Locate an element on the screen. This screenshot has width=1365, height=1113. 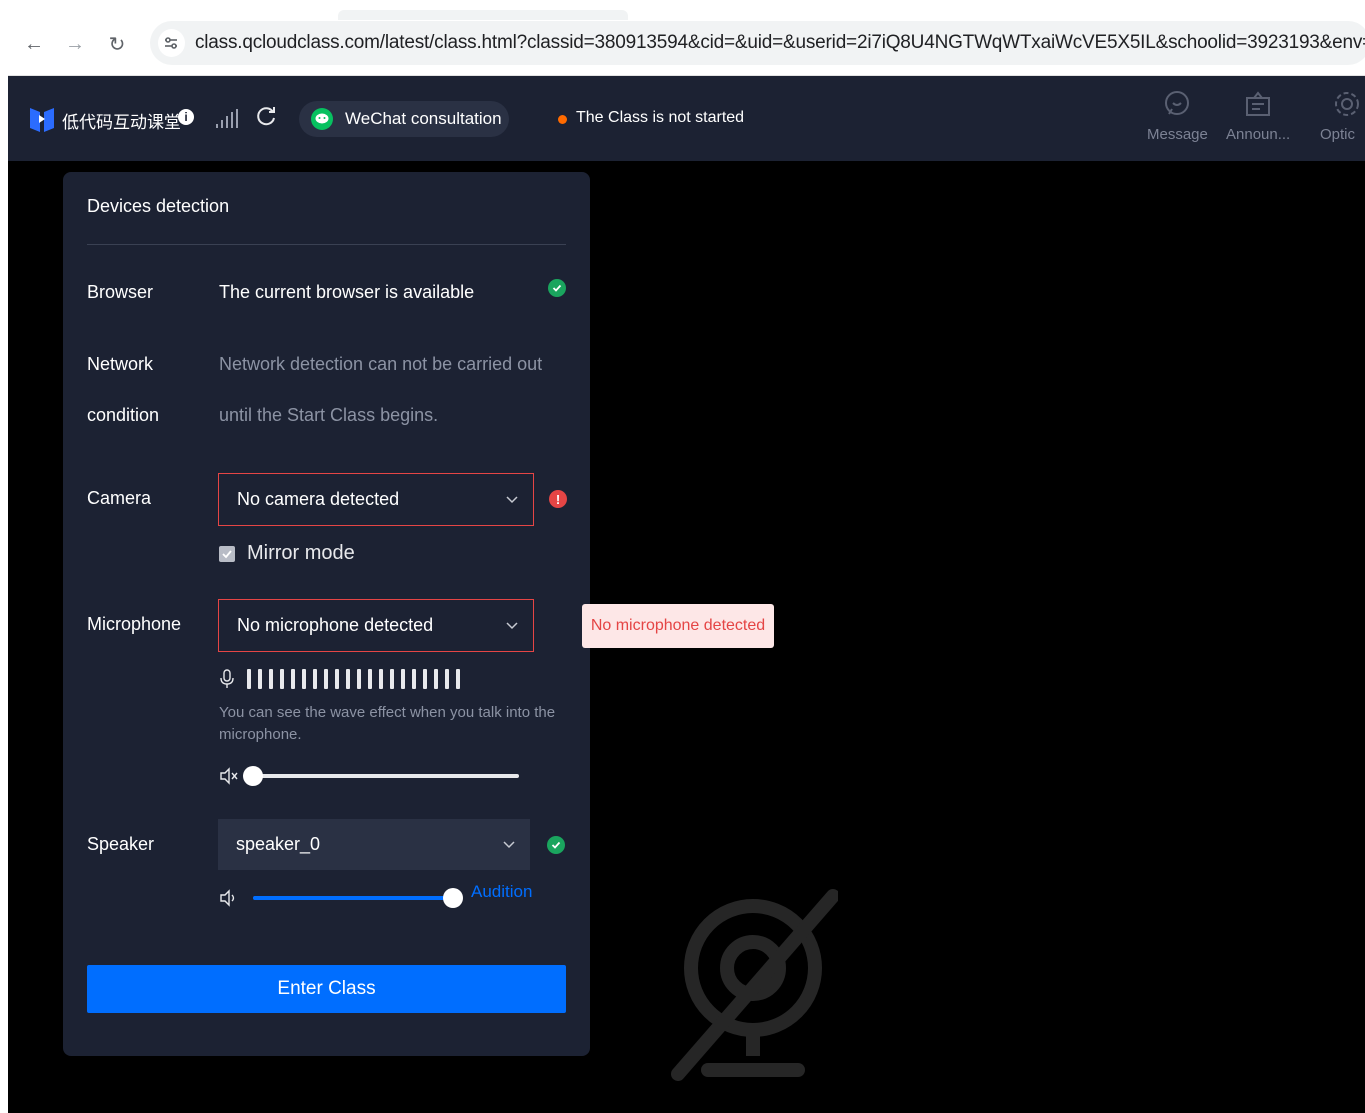
camera-select-value: No camera detected is located at coordinates (318, 499).